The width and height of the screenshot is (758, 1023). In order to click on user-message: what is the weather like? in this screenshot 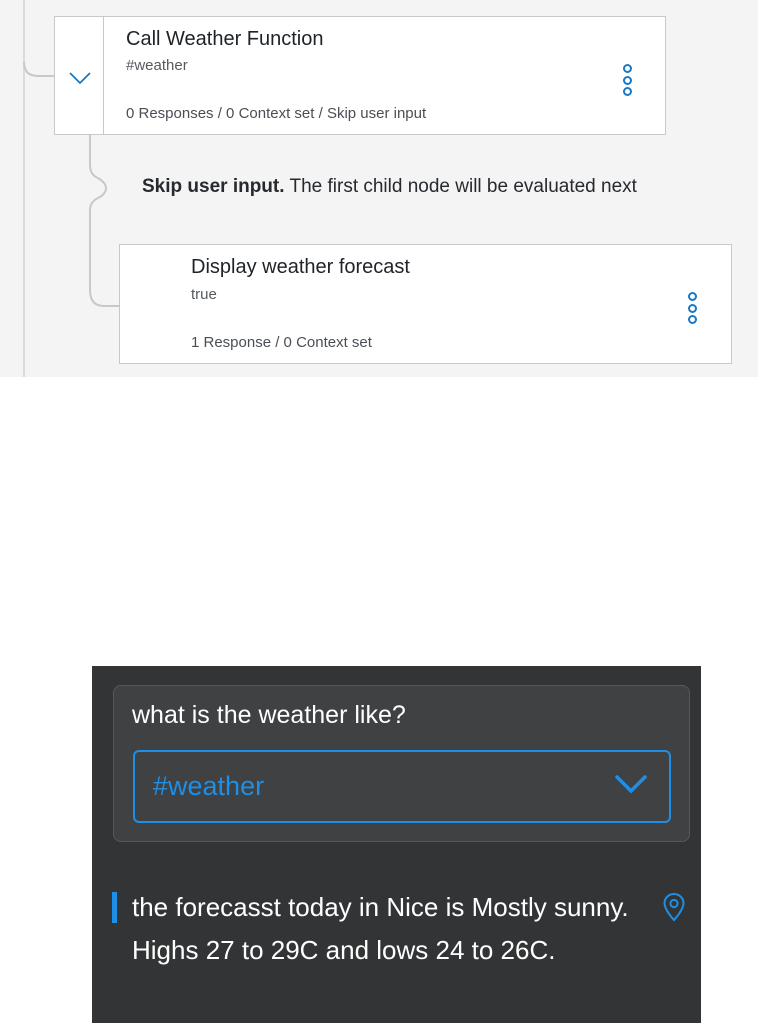, I will do `click(269, 715)`.